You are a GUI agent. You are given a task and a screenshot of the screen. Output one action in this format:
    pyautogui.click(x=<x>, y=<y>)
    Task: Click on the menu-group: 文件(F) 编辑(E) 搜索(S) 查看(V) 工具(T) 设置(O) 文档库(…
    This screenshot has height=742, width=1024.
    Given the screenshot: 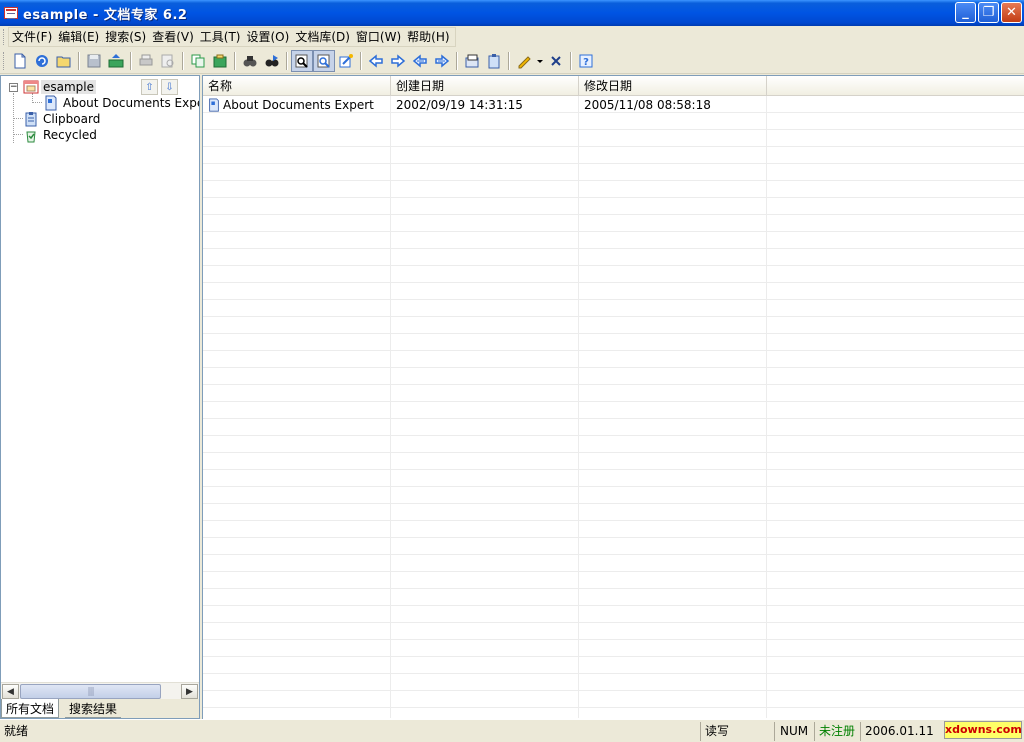 What is the action you would take?
    pyautogui.click(x=232, y=37)
    